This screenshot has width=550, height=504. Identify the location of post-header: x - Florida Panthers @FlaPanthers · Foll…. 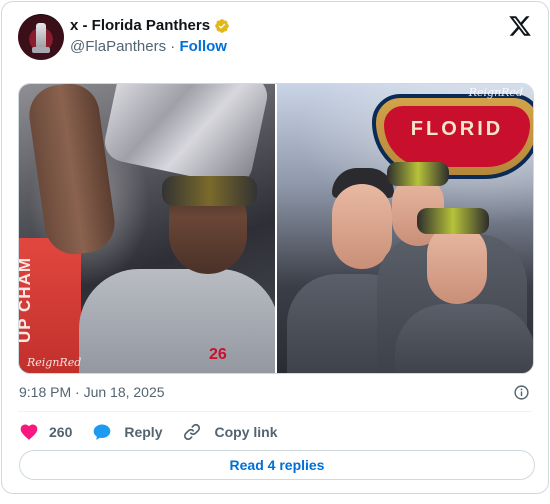
(276, 38).